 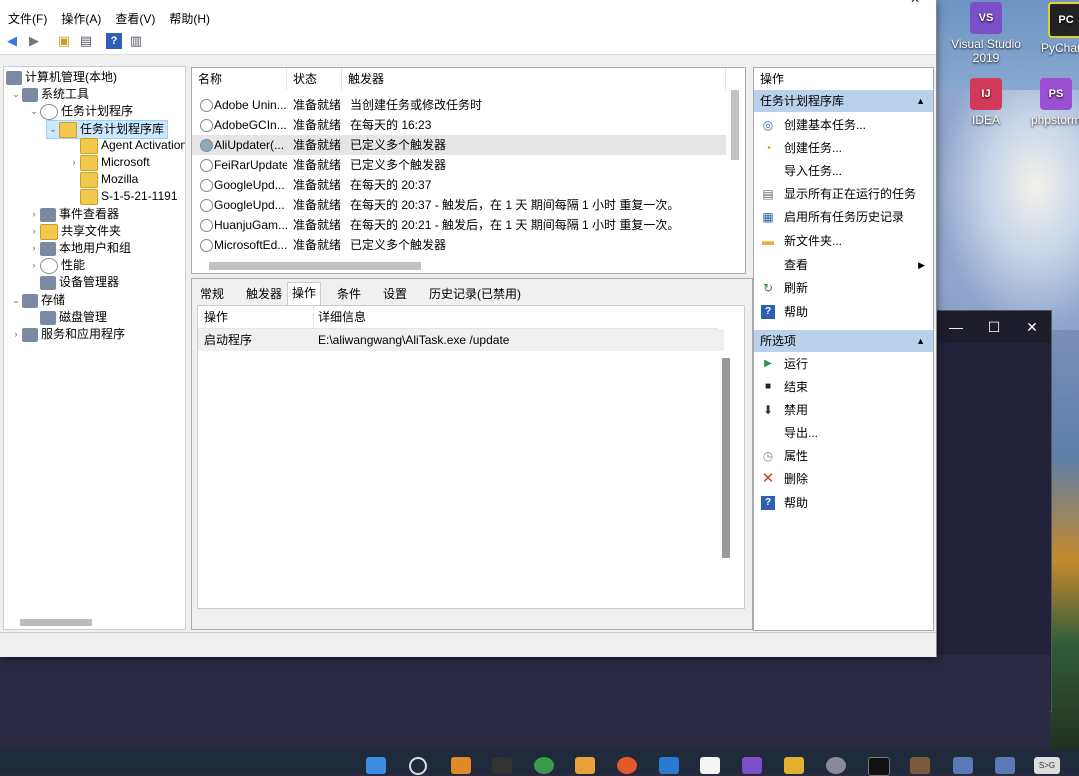 What do you see at coordinates (64, 41) in the screenshot?
I see `up-folder-icon: ▣` at bounding box center [64, 41].